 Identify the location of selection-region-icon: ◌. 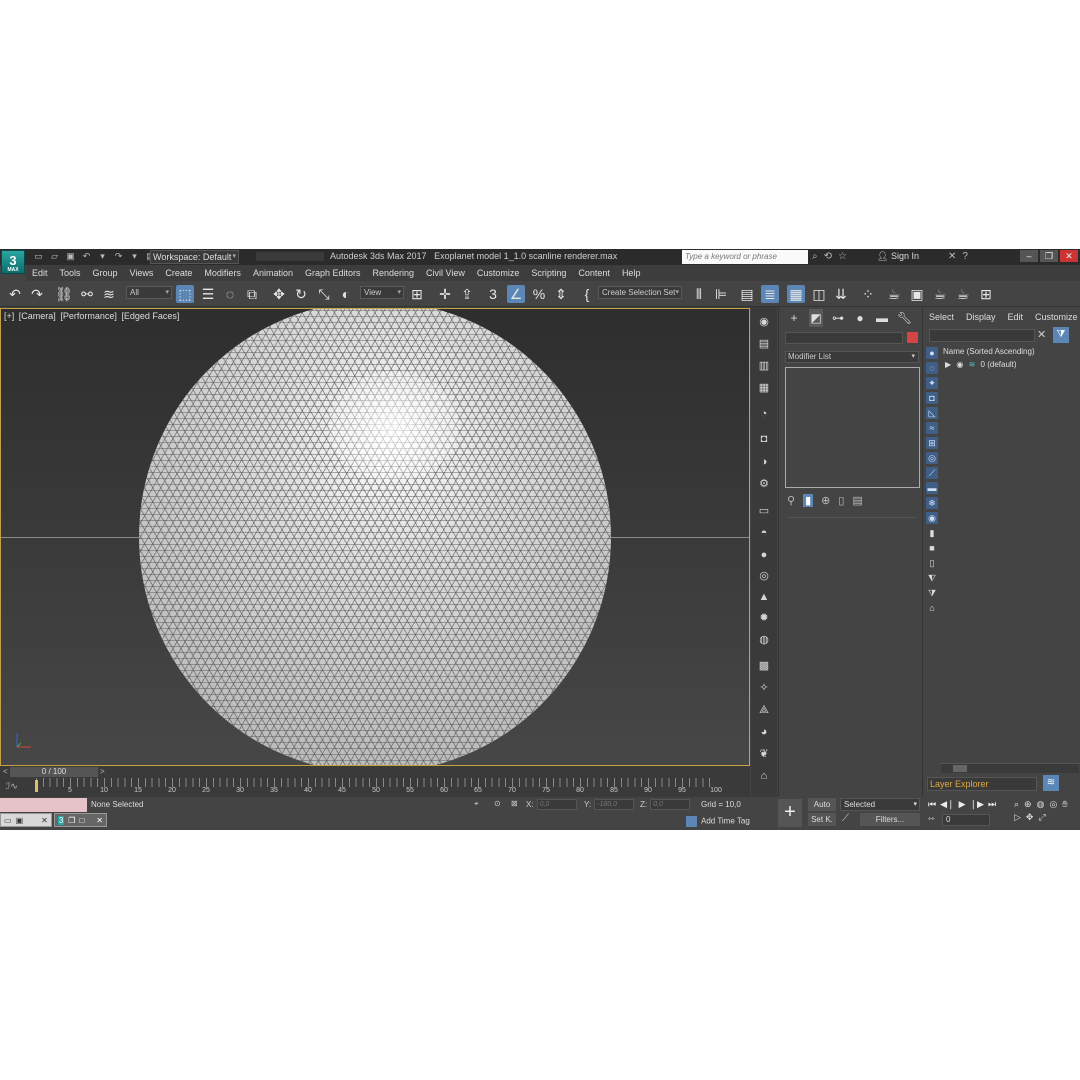
(230, 294).